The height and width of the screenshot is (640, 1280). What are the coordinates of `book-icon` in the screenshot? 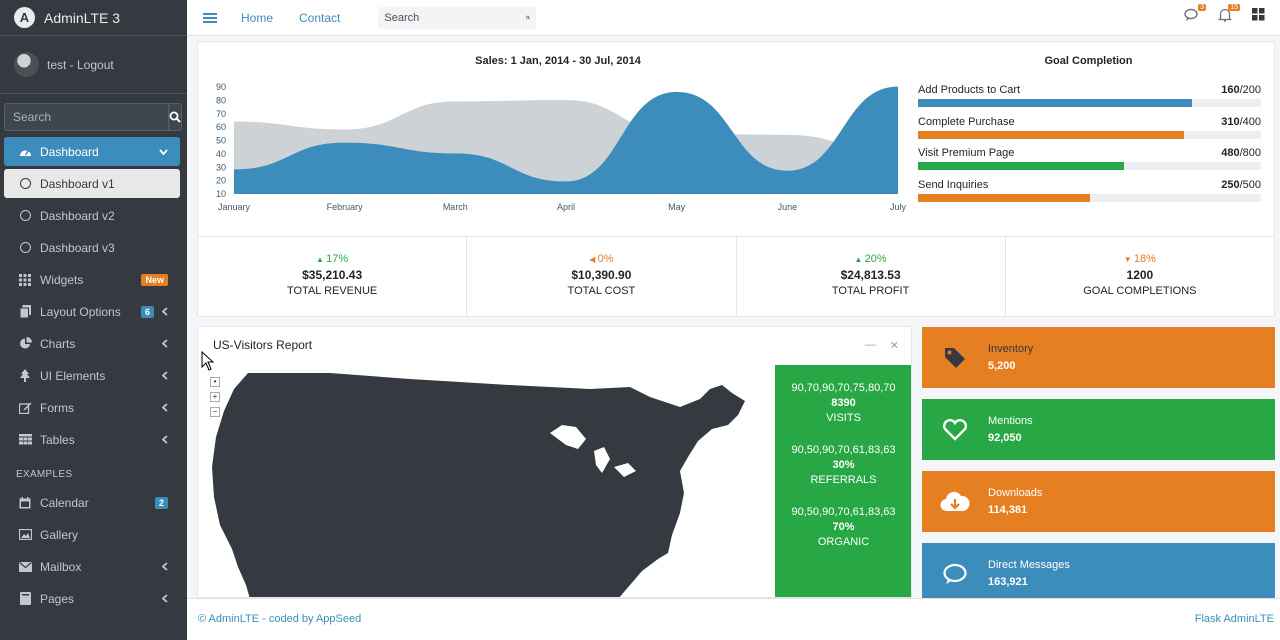 It's located at (25, 598).